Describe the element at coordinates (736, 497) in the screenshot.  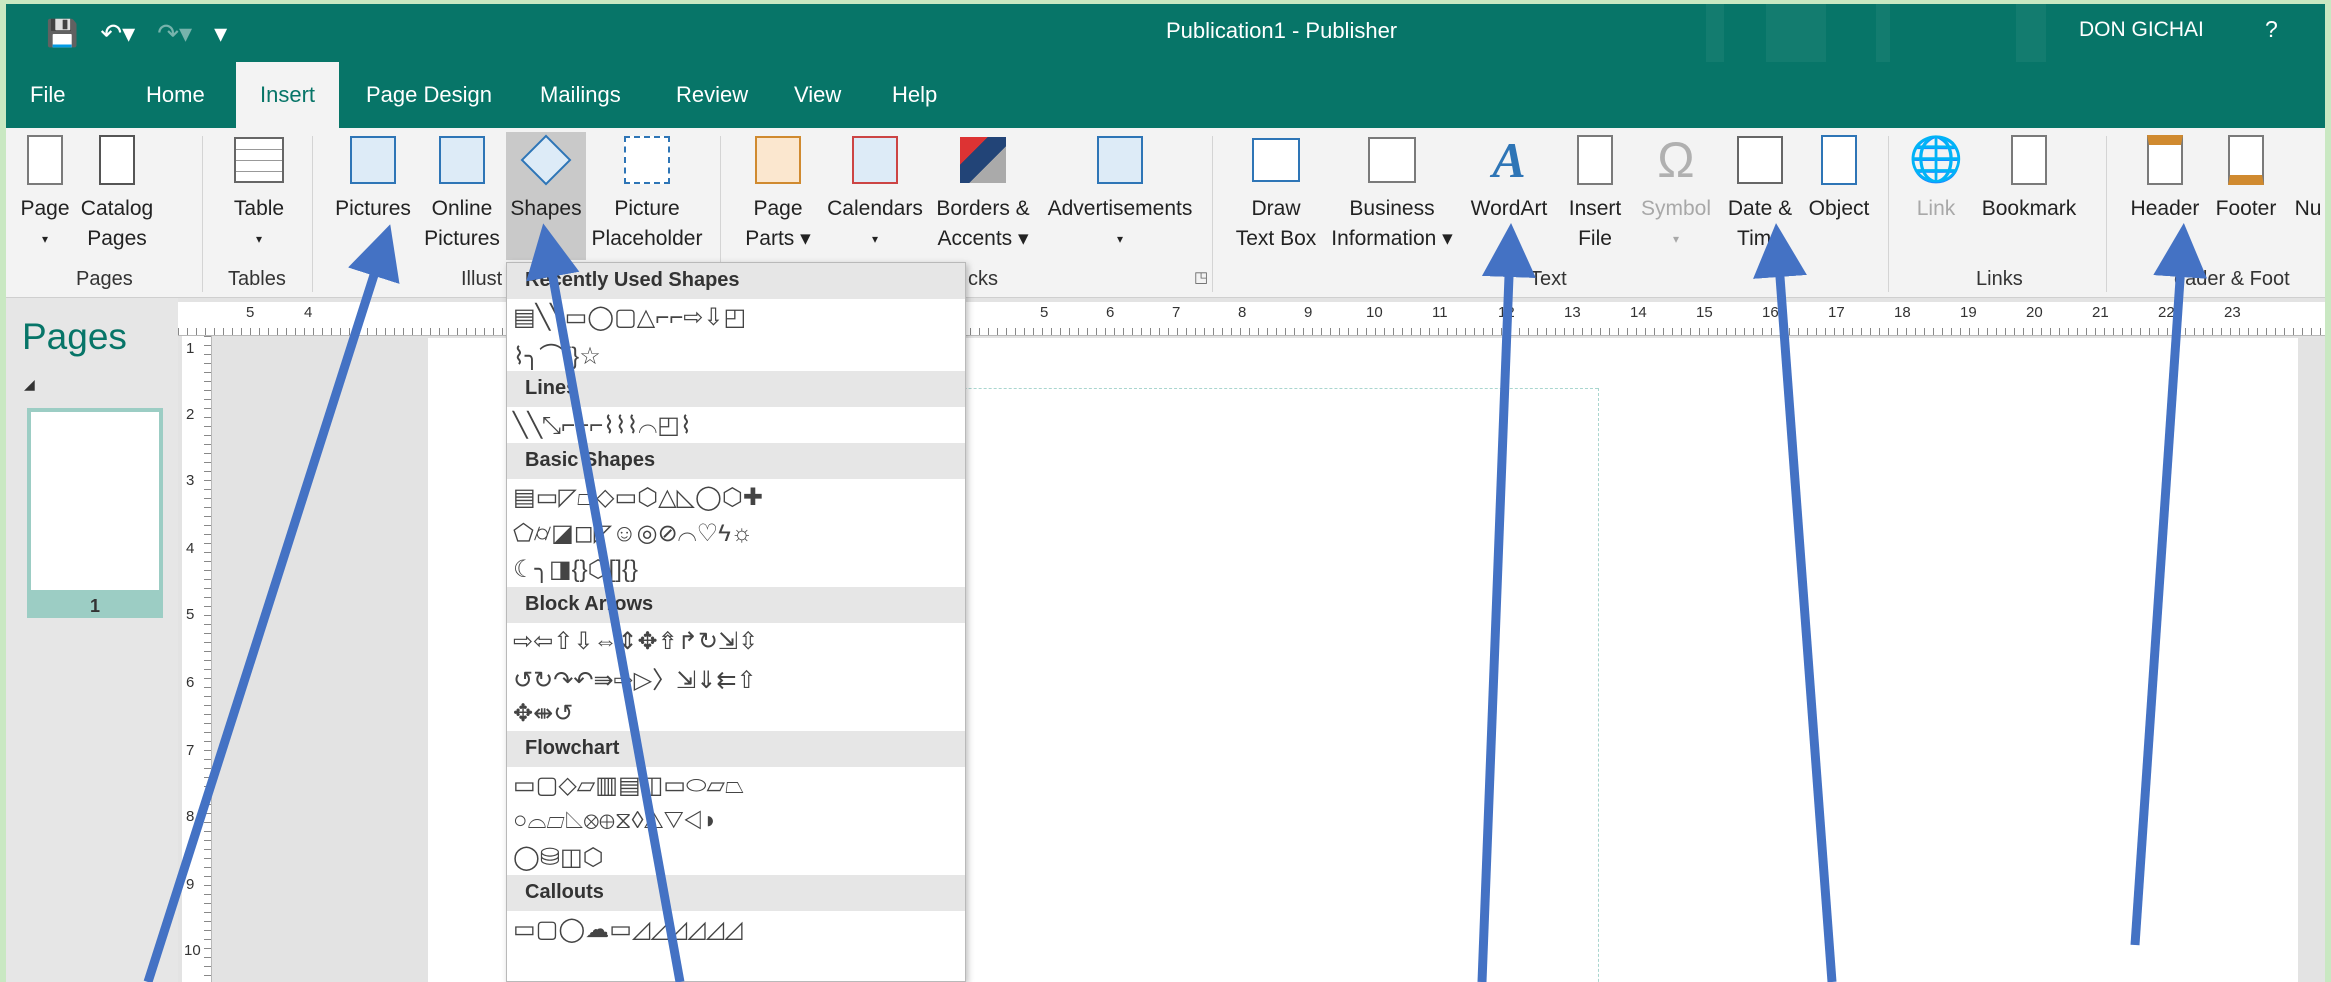
I see `shape-row: ▤▭◸⏢◇▭⬡△◺◯⬡✚` at that location.